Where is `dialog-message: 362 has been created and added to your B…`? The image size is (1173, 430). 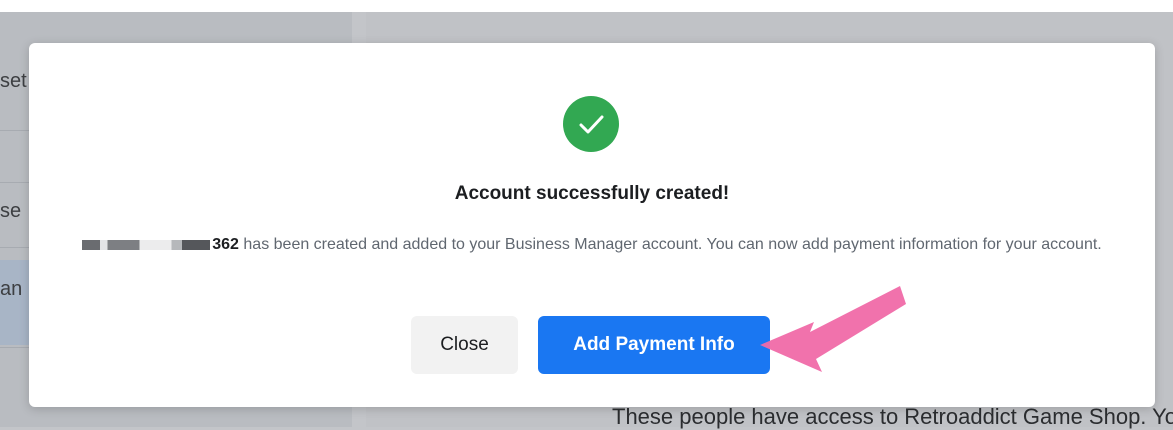 dialog-message: 362 has been created and added to your B… is located at coordinates (592, 245).